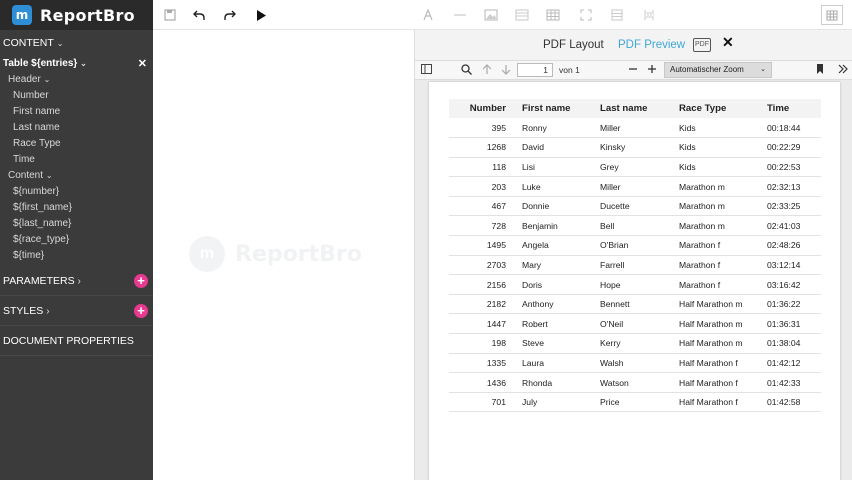 The width and height of the screenshot is (852, 480). Describe the element at coordinates (649, 15) in the screenshot. I see `page-break-element-icon` at that location.